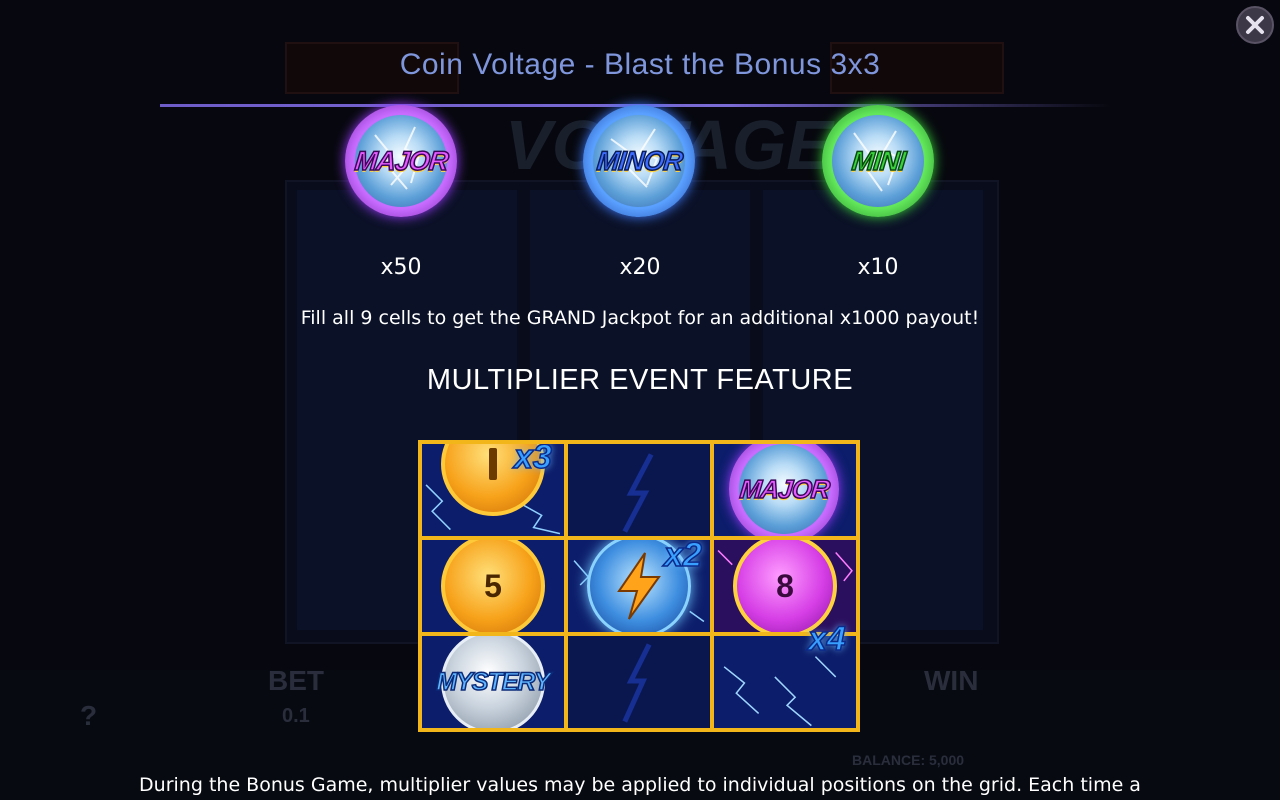 This screenshot has height=800, width=1280. What do you see at coordinates (89, 715) in the screenshot?
I see `help-icon: ?` at bounding box center [89, 715].